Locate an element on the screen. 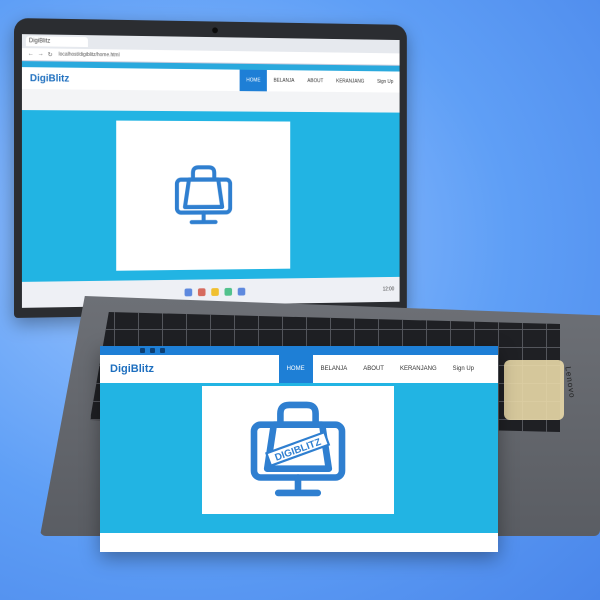  mini-nav-keranjang: KERANJANG is located at coordinates (350, 82).